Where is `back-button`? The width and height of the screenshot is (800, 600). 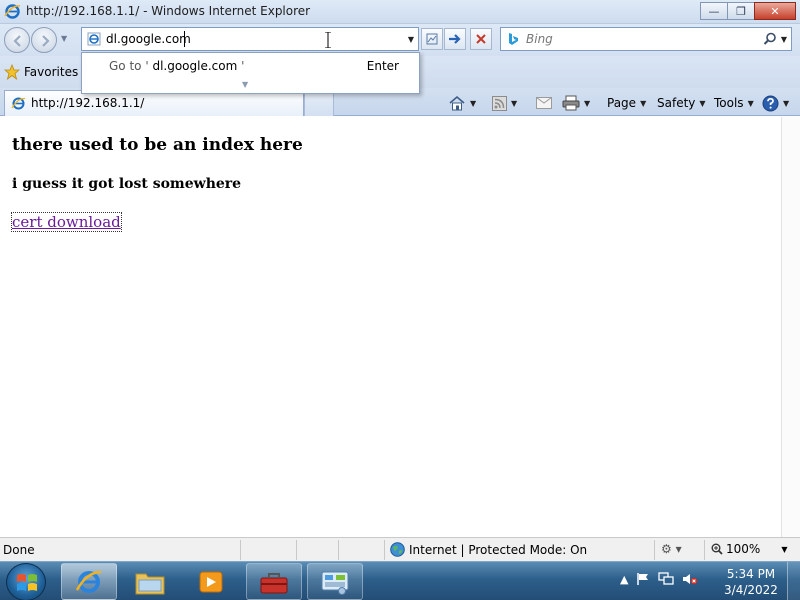
back-button is located at coordinates (17, 40).